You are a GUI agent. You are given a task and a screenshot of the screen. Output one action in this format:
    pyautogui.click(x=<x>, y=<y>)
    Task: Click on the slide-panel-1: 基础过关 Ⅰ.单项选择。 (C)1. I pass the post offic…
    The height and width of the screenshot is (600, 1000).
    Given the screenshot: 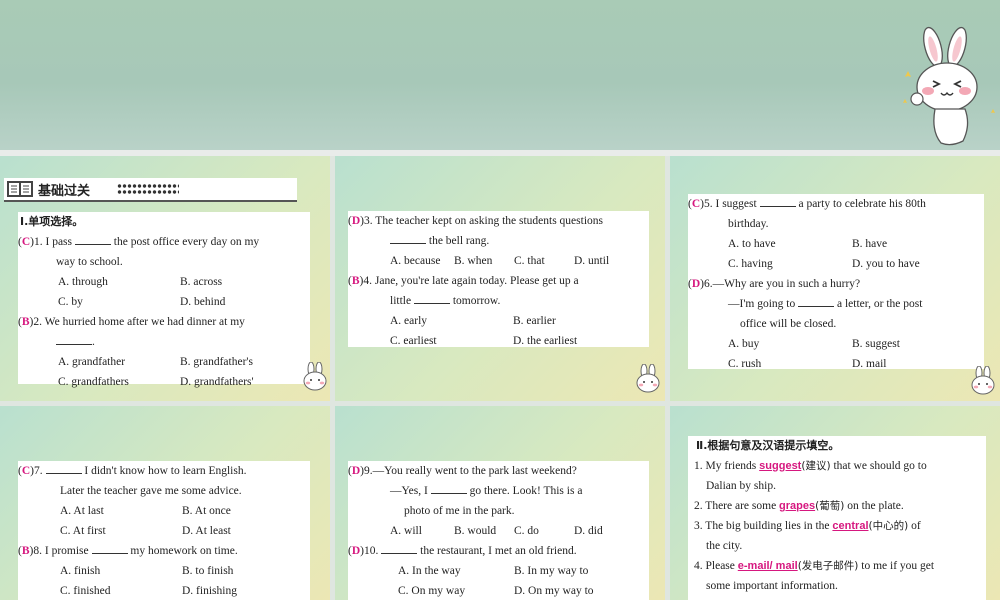 What is the action you would take?
    pyautogui.click(x=165, y=278)
    